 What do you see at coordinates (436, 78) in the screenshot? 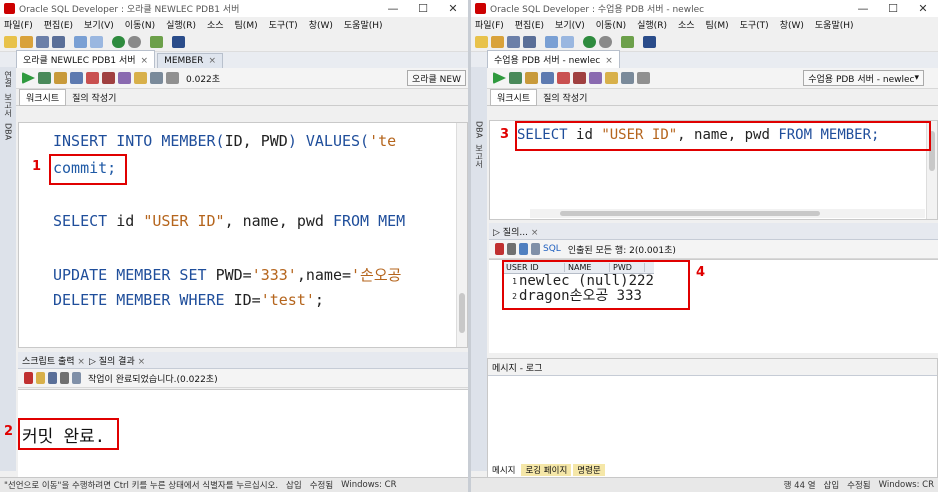
I see `connection-selector: 오라클 NEW` at bounding box center [436, 78].